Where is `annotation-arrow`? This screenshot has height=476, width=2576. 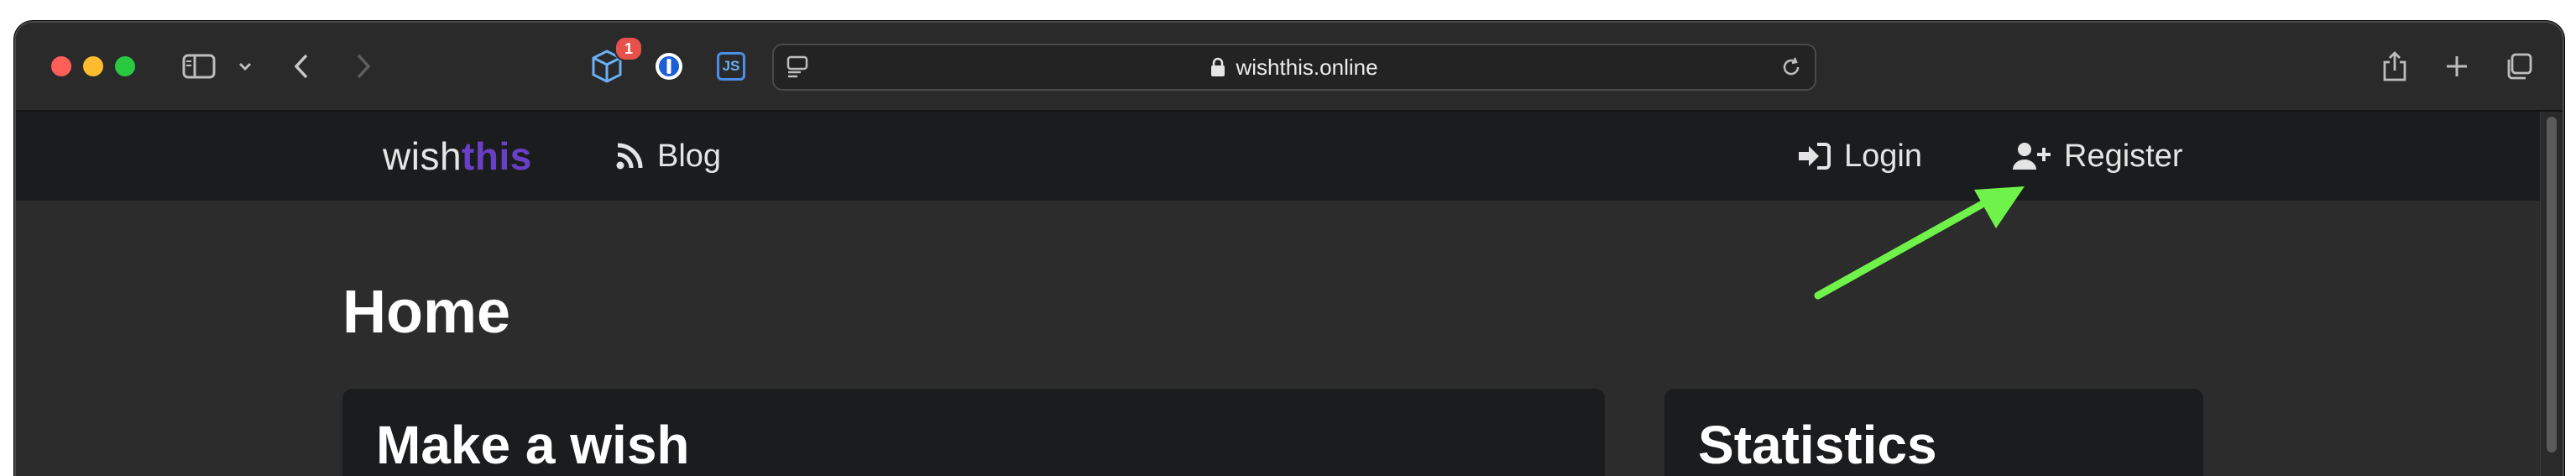 annotation-arrow is located at coordinates (1919, 243).